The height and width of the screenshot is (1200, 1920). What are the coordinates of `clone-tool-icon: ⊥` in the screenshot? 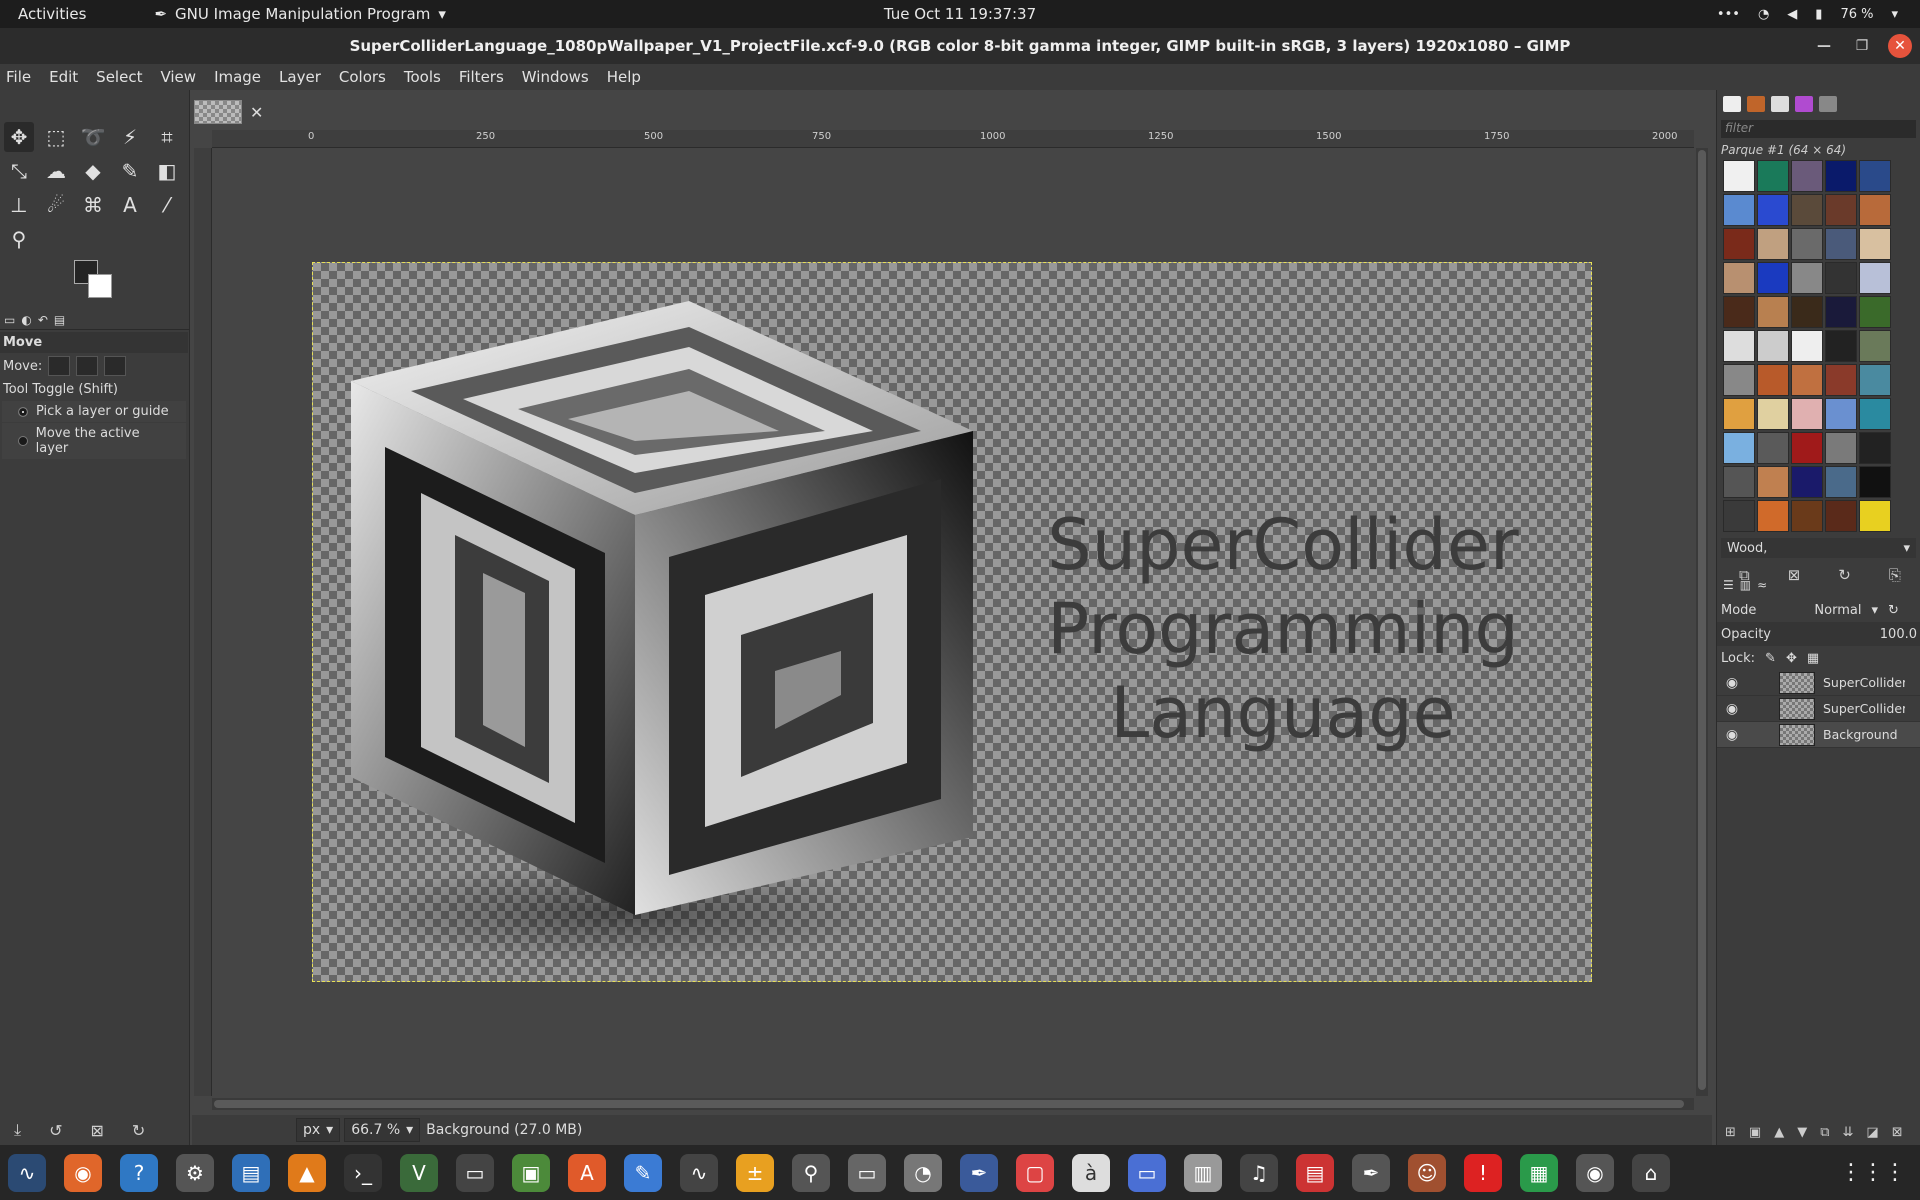 It's located at (19, 205).